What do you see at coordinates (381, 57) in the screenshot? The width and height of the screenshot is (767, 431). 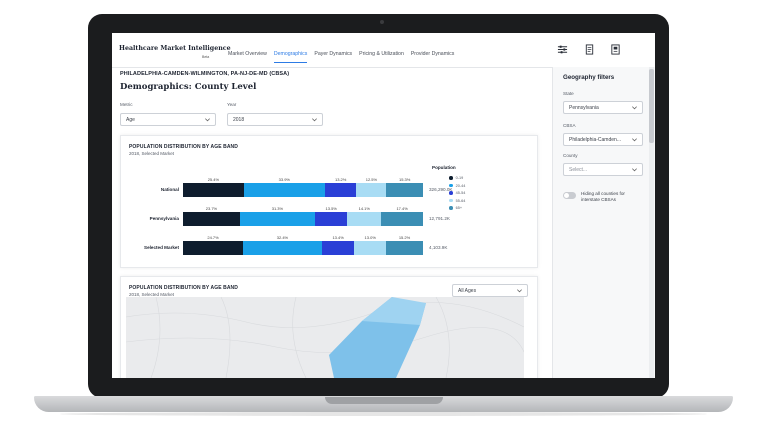 I see `tab-pricing-utilization: Pricing & Utilization` at bounding box center [381, 57].